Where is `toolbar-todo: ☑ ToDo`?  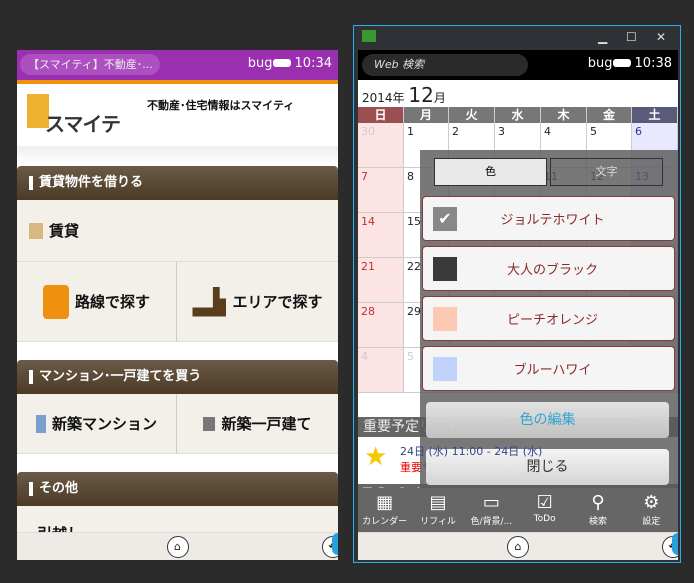 toolbar-todo: ☑ ToDo is located at coordinates (544, 510).